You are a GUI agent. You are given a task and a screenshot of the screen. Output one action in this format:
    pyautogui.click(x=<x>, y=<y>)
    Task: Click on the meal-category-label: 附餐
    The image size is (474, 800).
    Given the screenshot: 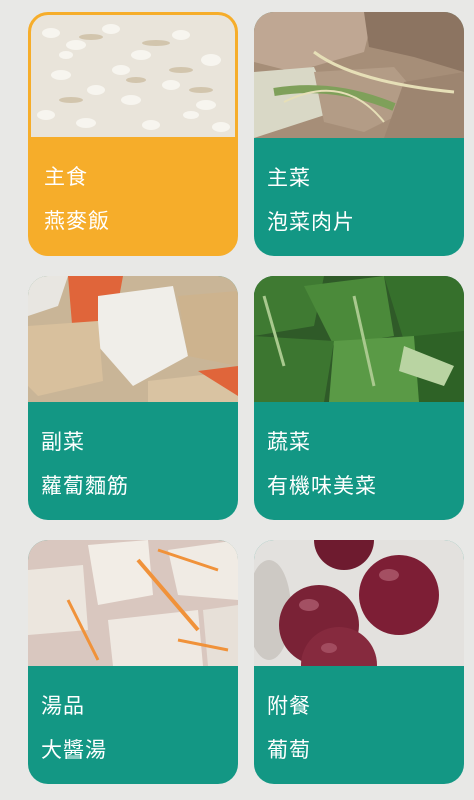 What is the action you would take?
    pyautogui.click(x=289, y=706)
    